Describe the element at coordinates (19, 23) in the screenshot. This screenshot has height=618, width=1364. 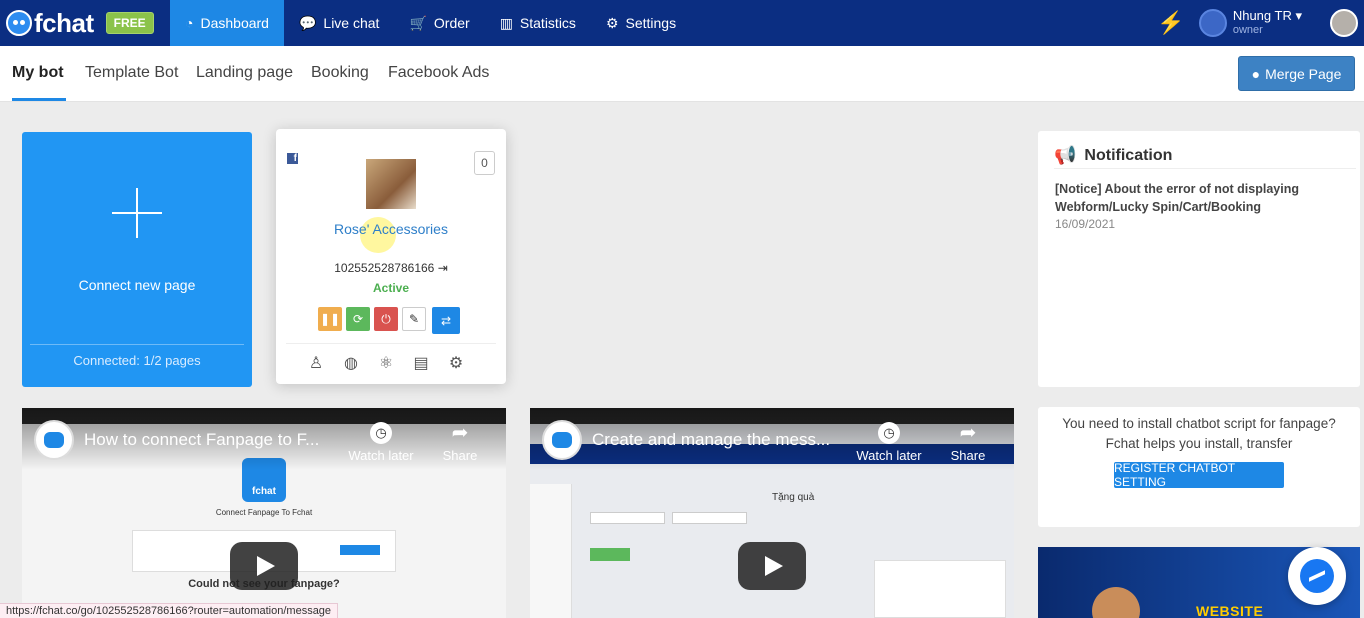
I see `robot-logo-icon` at that location.